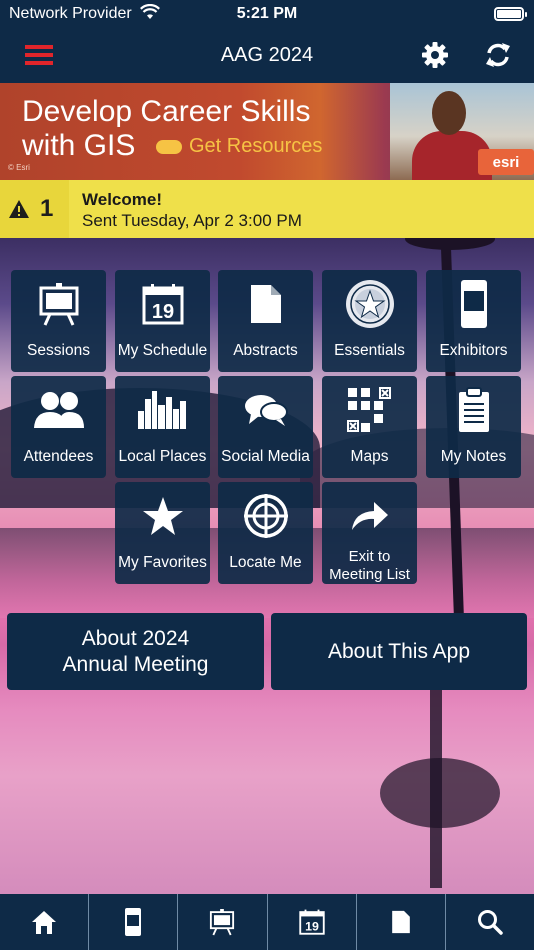 This screenshot has height=950, width=534. Describe the element at coordinates (58, 304) in the screenshot. I see `easel-icon` at that location.